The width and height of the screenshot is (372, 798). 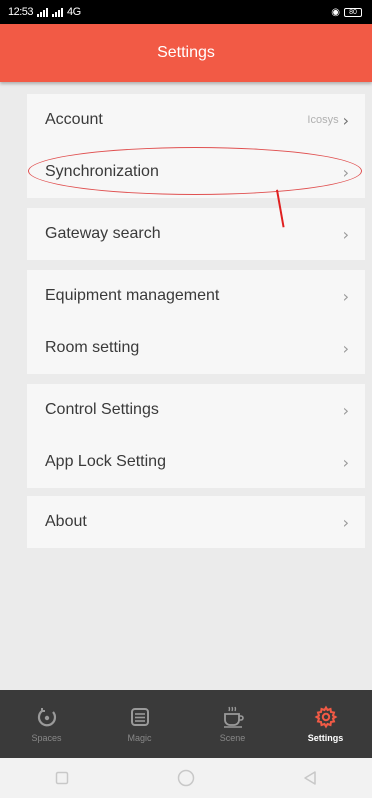 I want to click on recent-apps-button, so click(x=62, y=778).